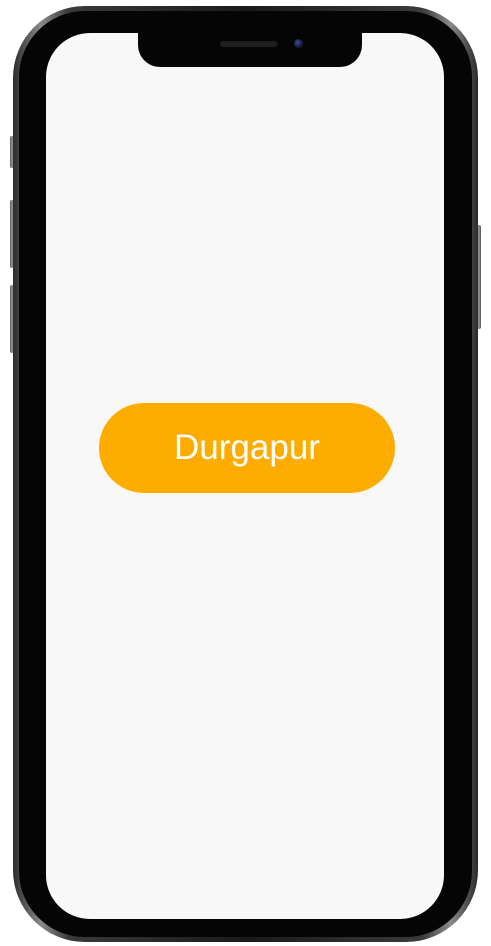 Image resolution: width=491 pixels, height=946 pixels. Describe the element at coordinates (298, 43) in the screenshot. I see `front-camera-icon` at that location.